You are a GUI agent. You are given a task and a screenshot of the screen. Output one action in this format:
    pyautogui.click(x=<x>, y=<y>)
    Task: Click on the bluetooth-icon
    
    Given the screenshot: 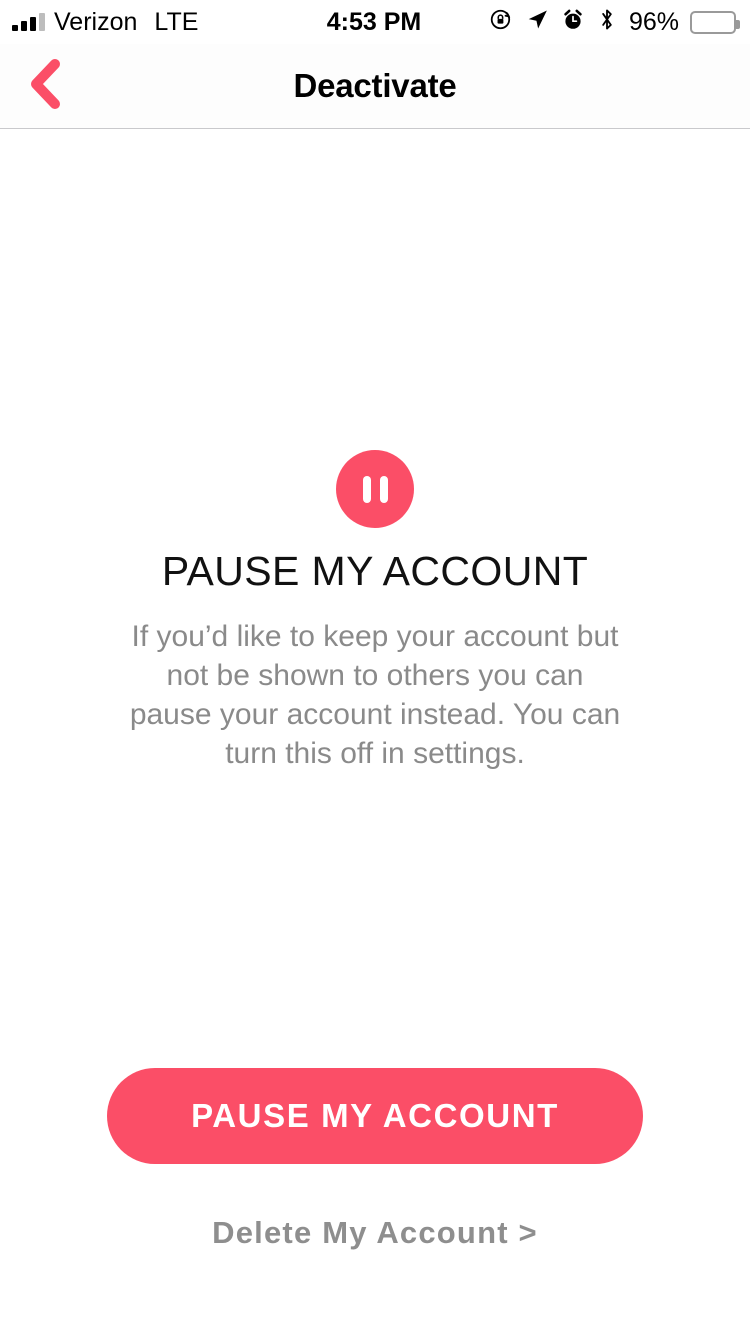 What is the action you would take?
    pyautogui.click(x=607, y=22)
    